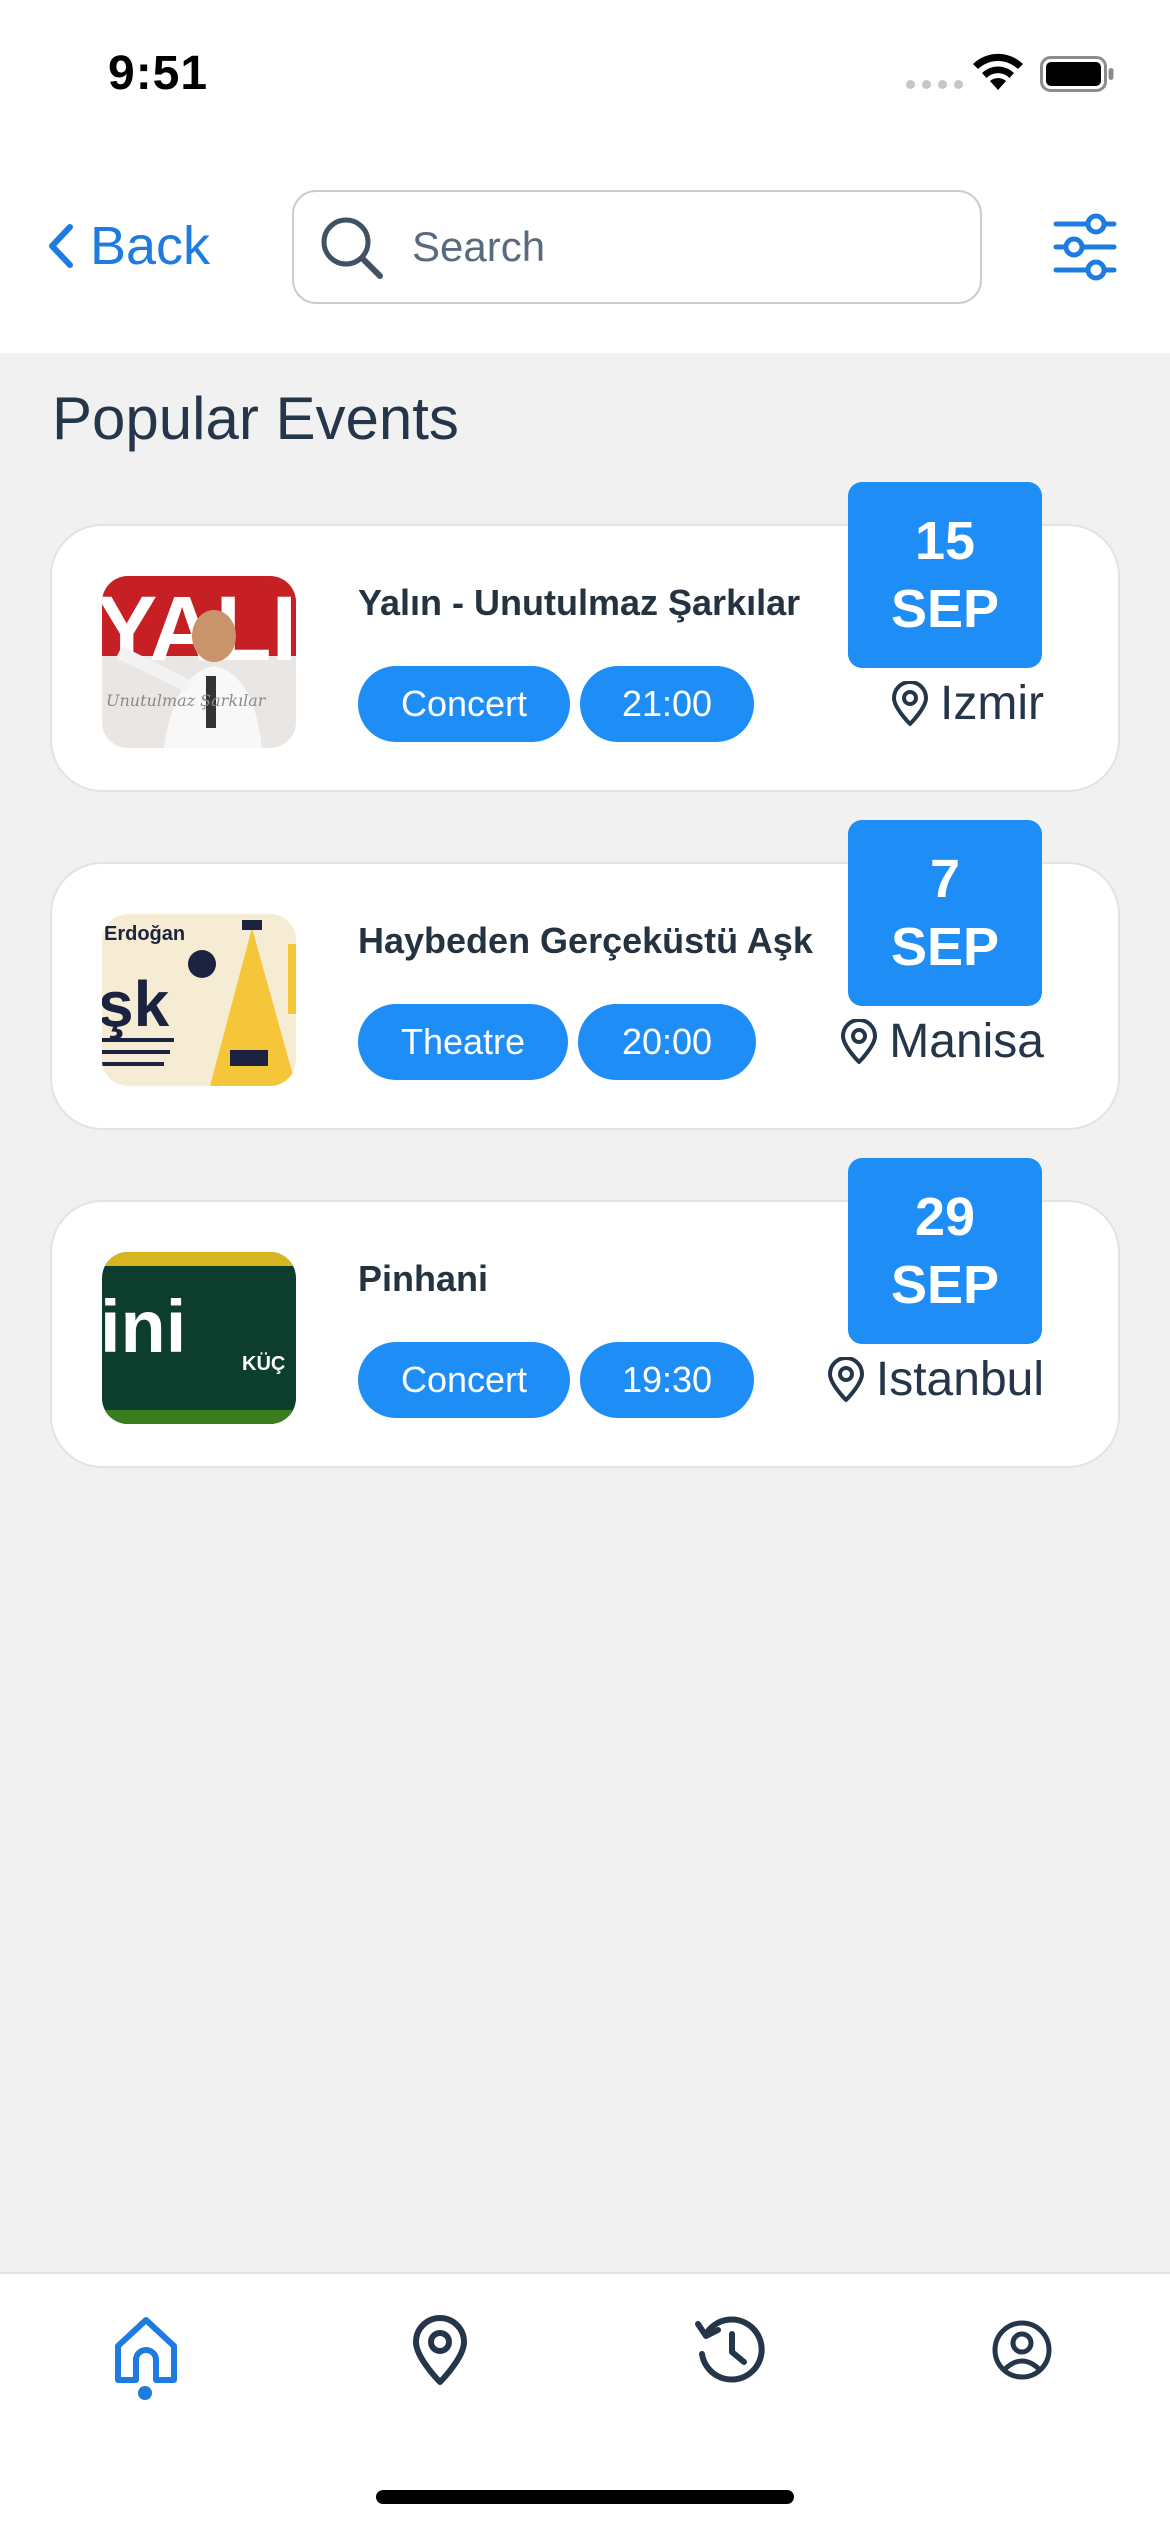 This screenshot has height=2532, width=1170. I want to click on cellular-signal-icon, so click(934, 84).